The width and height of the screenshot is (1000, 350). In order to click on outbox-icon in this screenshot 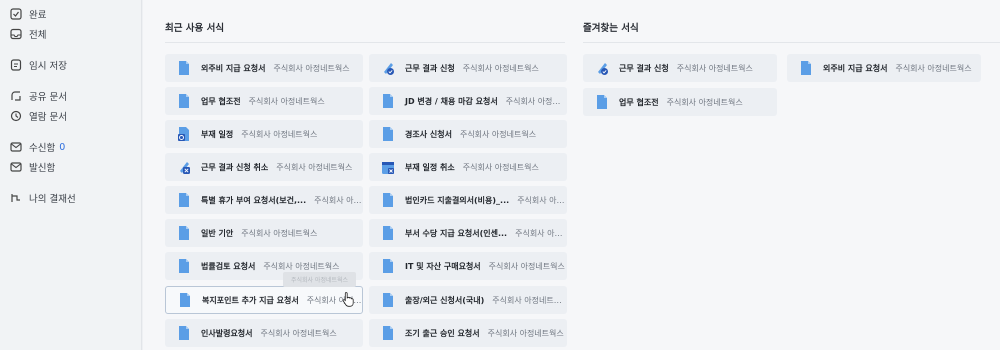, I will do `click(16, 167)`.